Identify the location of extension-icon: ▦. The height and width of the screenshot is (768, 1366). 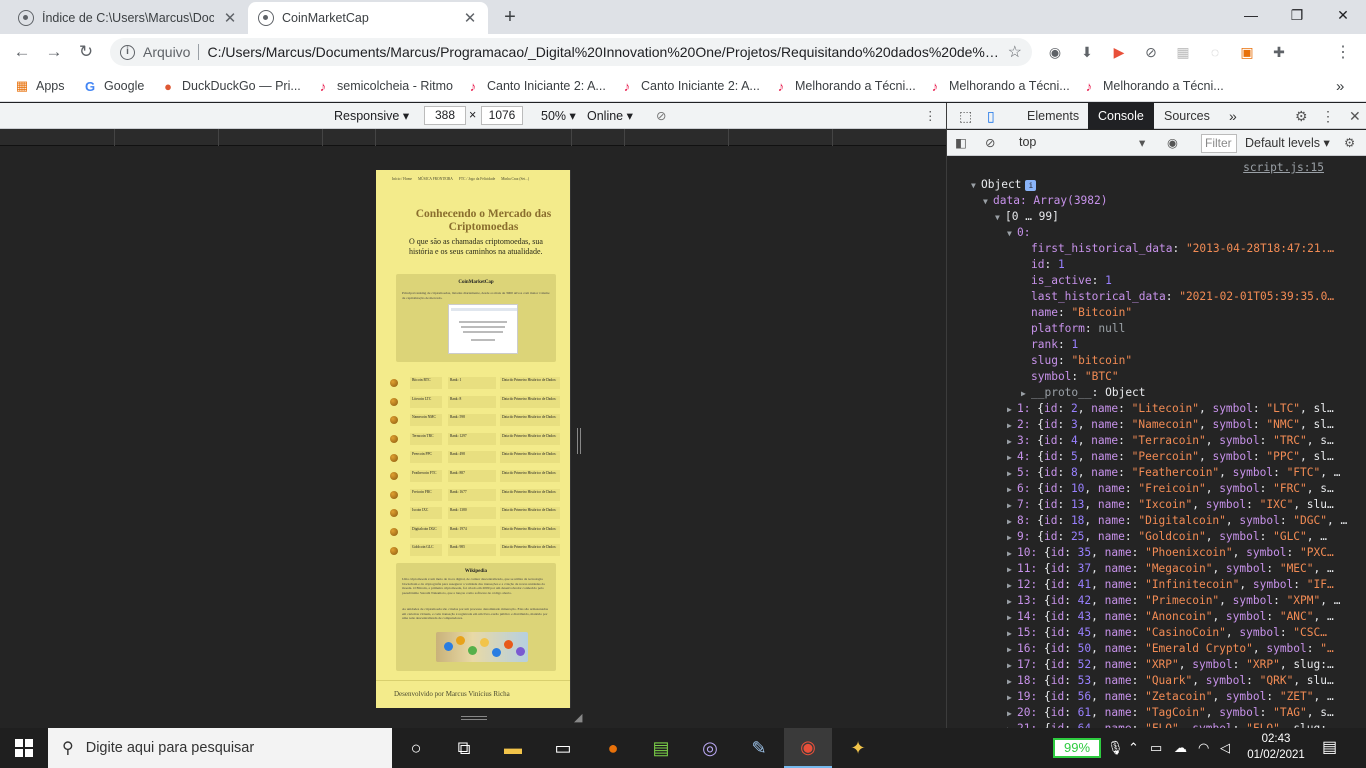
(1183, 52).